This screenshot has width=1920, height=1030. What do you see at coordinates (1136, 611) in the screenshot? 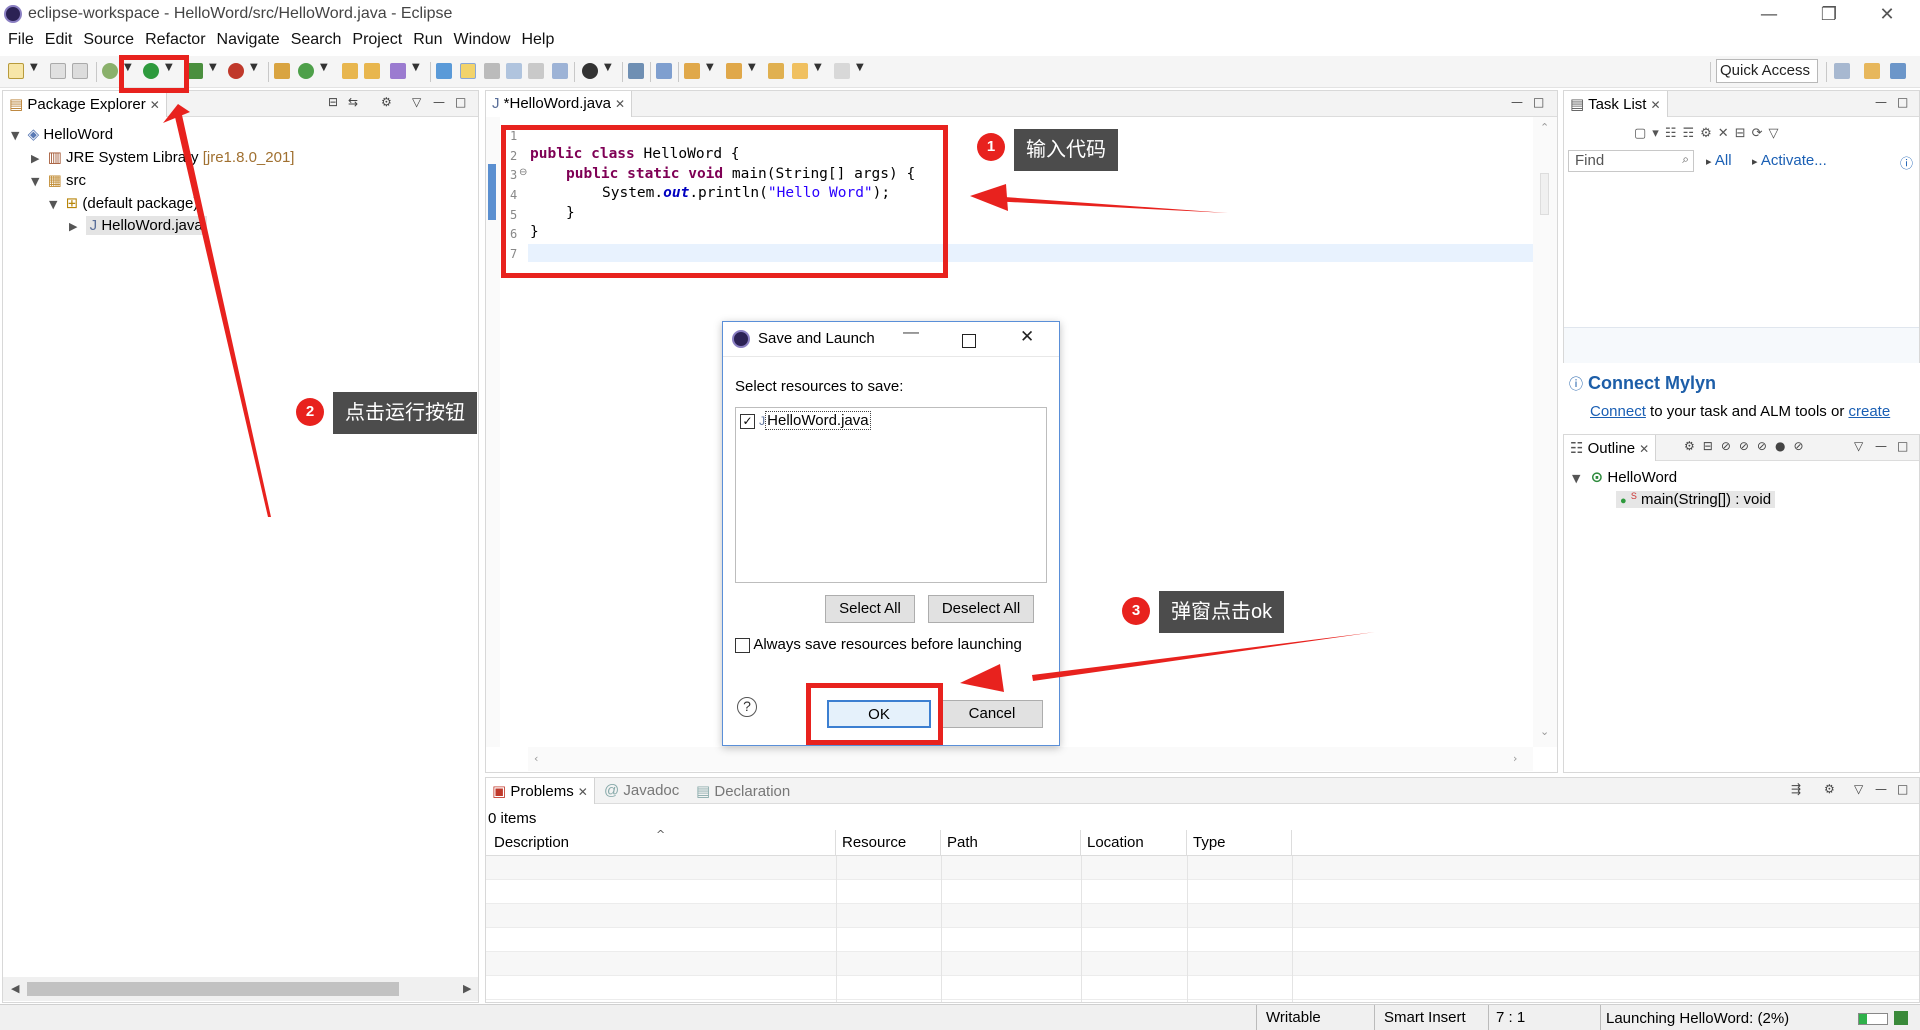
I see `annotation-badge-3: 3` at bounding box center [1136, 611].